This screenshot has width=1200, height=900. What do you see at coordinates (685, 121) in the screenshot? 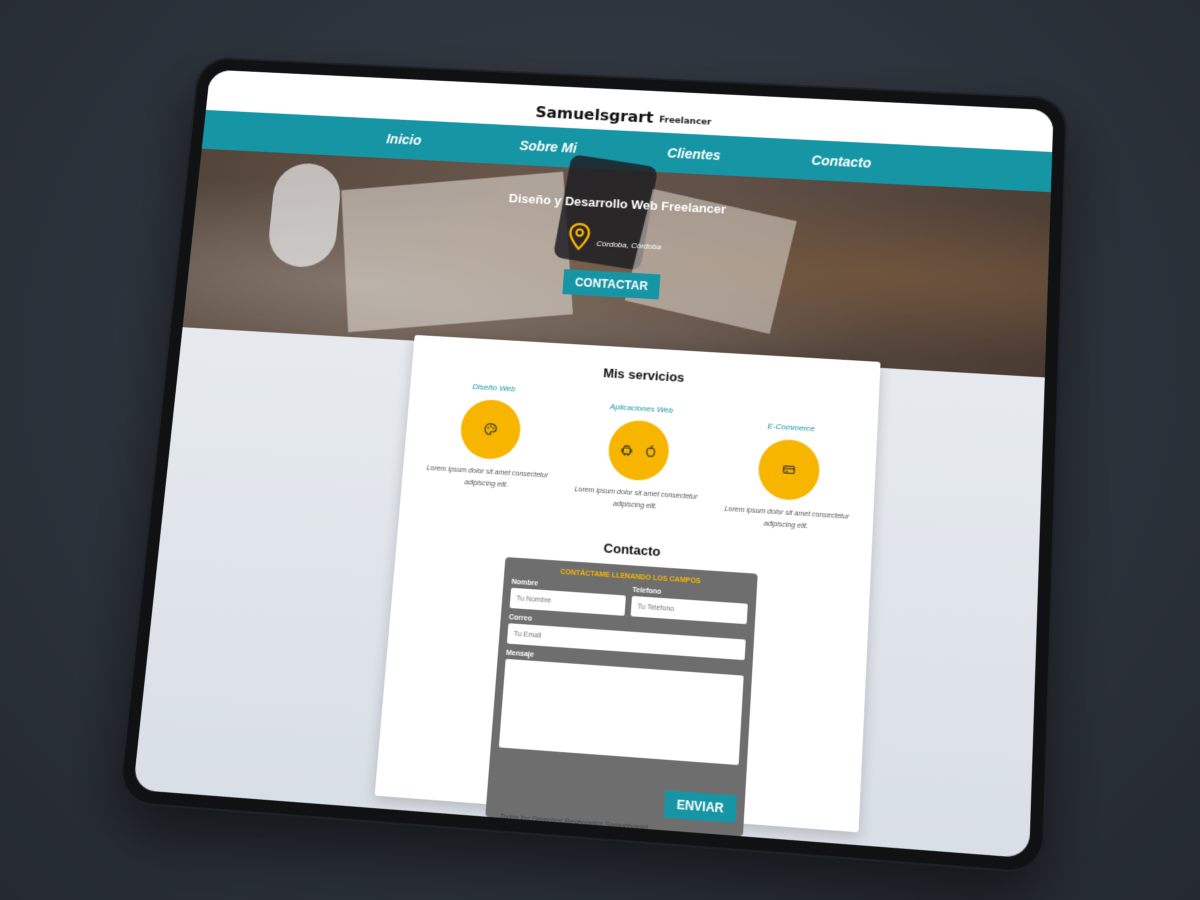
I see `brand-subtitle: Freelancer` at bounding box center [685, 121].